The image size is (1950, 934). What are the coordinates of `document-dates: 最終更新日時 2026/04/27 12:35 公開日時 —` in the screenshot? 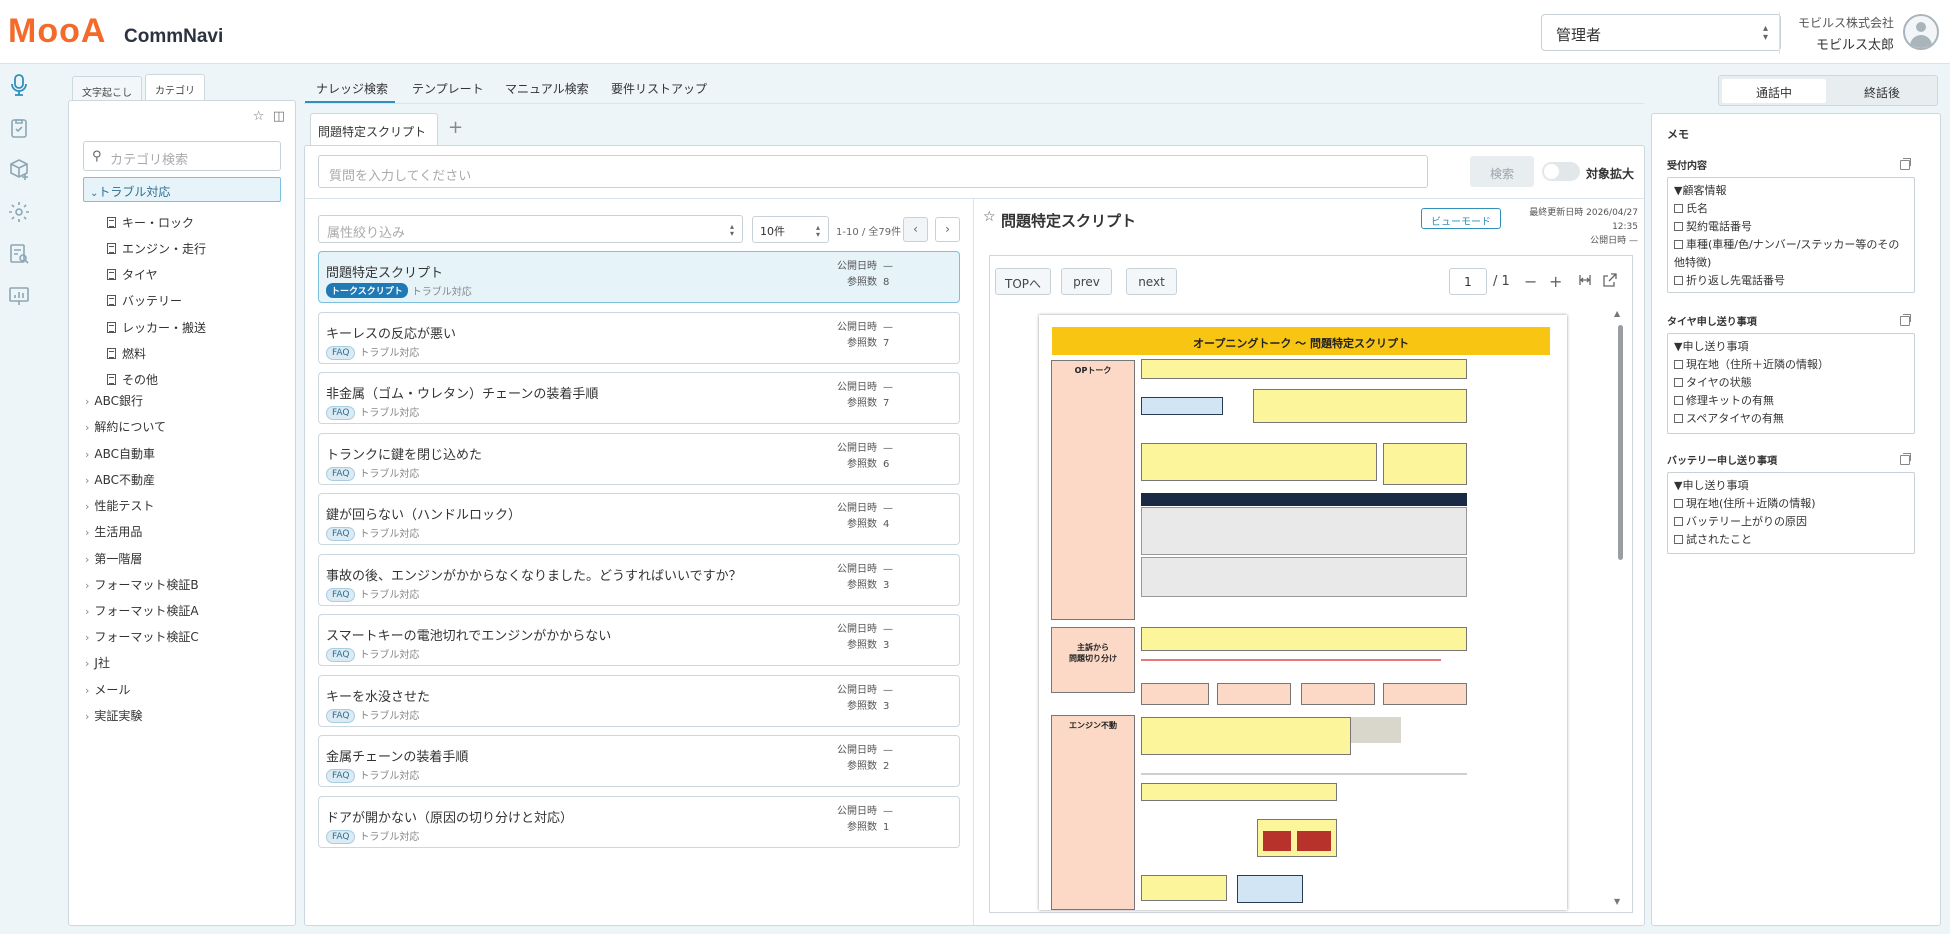 It's located at (1572, 227).